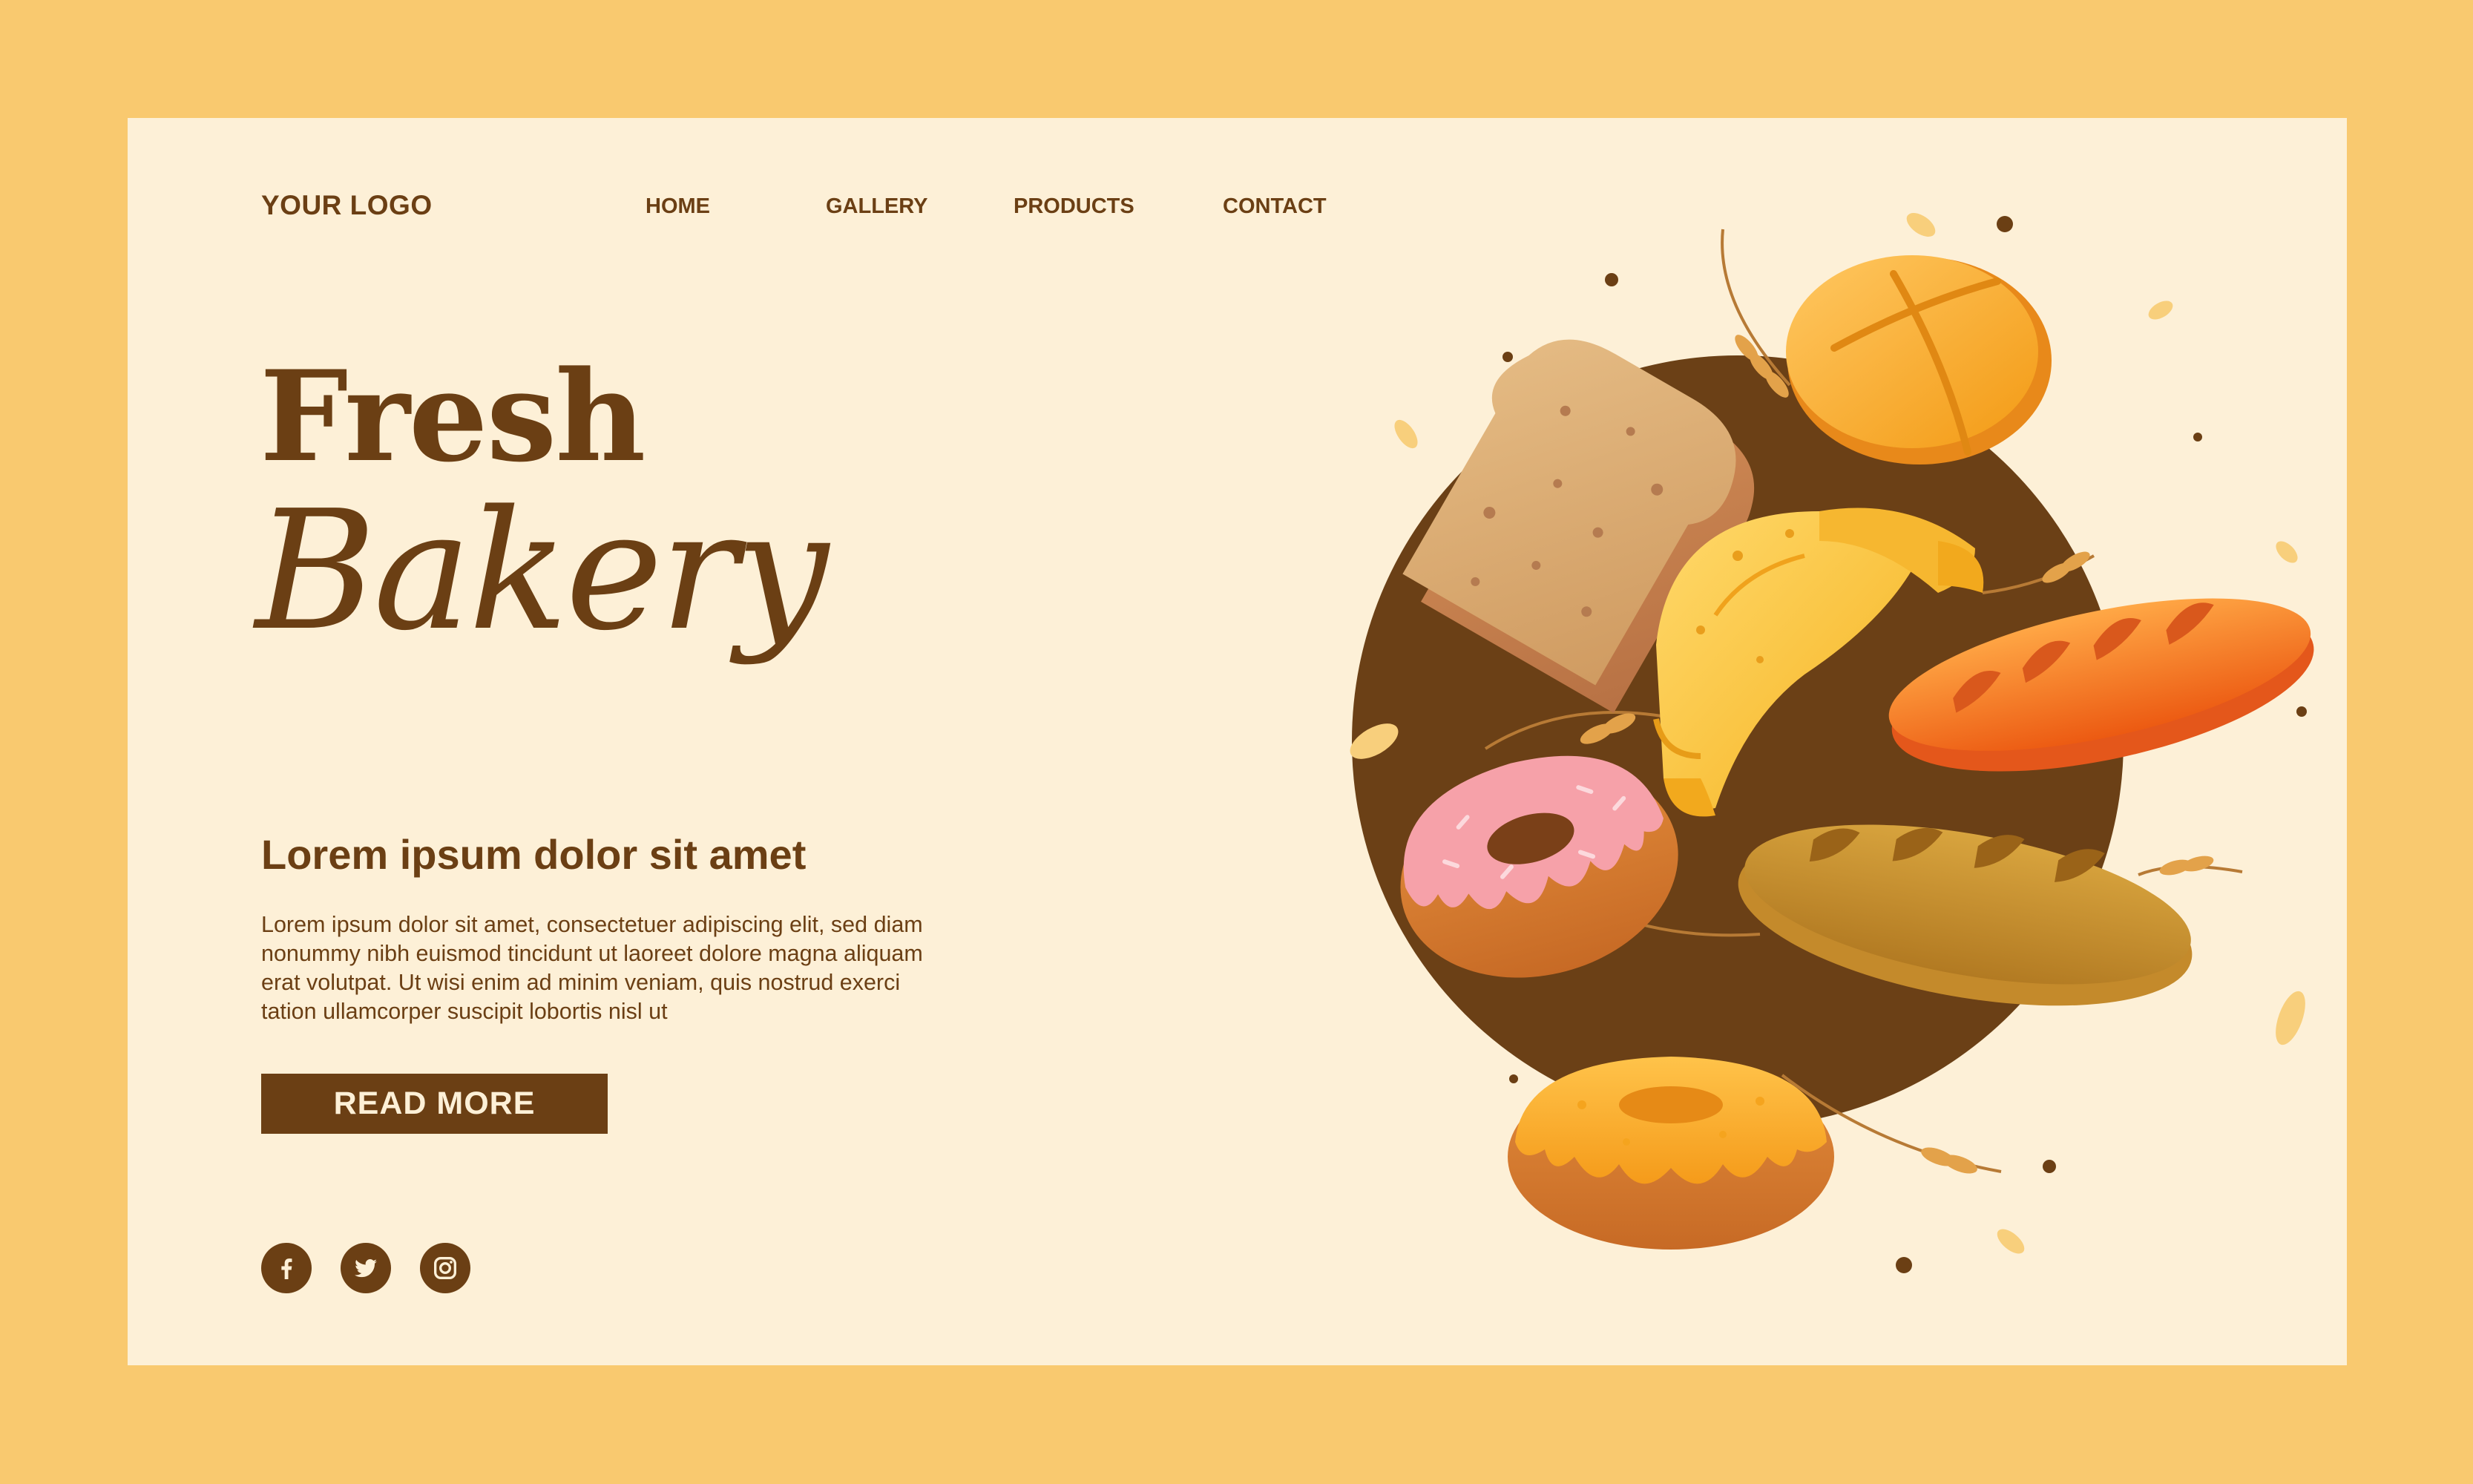  I want to click on twitter-button, so click(366, 1268).